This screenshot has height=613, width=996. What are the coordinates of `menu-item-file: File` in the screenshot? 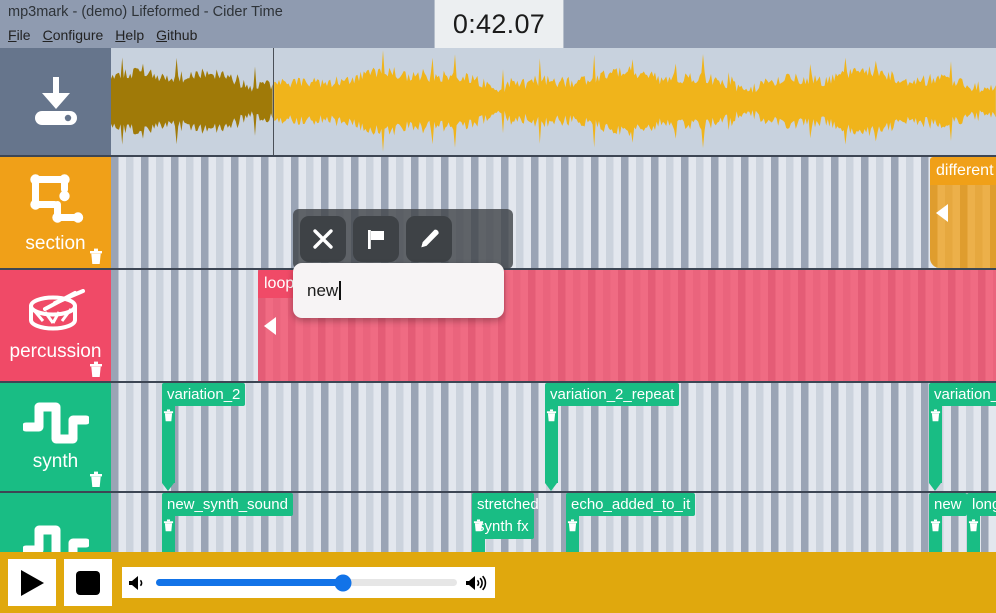 It's located at (19, 35).